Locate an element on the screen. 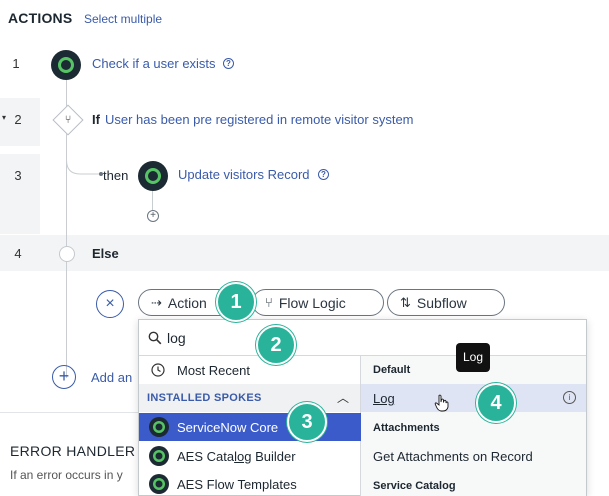  spoke-item-aes-catalog-builder: AES Catalog Builder is located at coordinates (249, 456).